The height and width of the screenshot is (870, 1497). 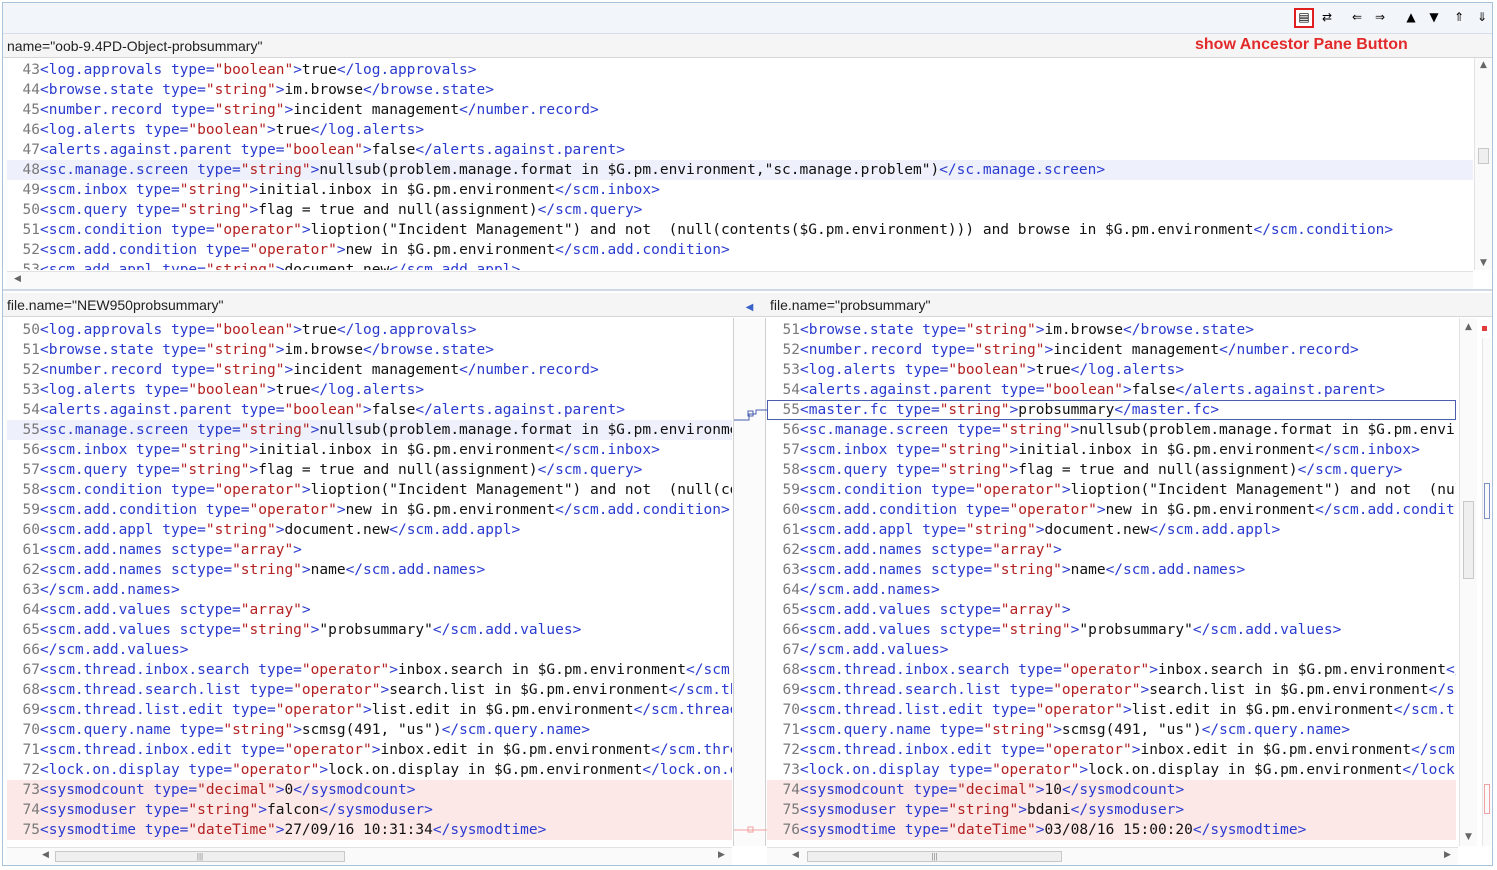 I want to click on right-scroll-thumb, so click(x=1468, y=540).